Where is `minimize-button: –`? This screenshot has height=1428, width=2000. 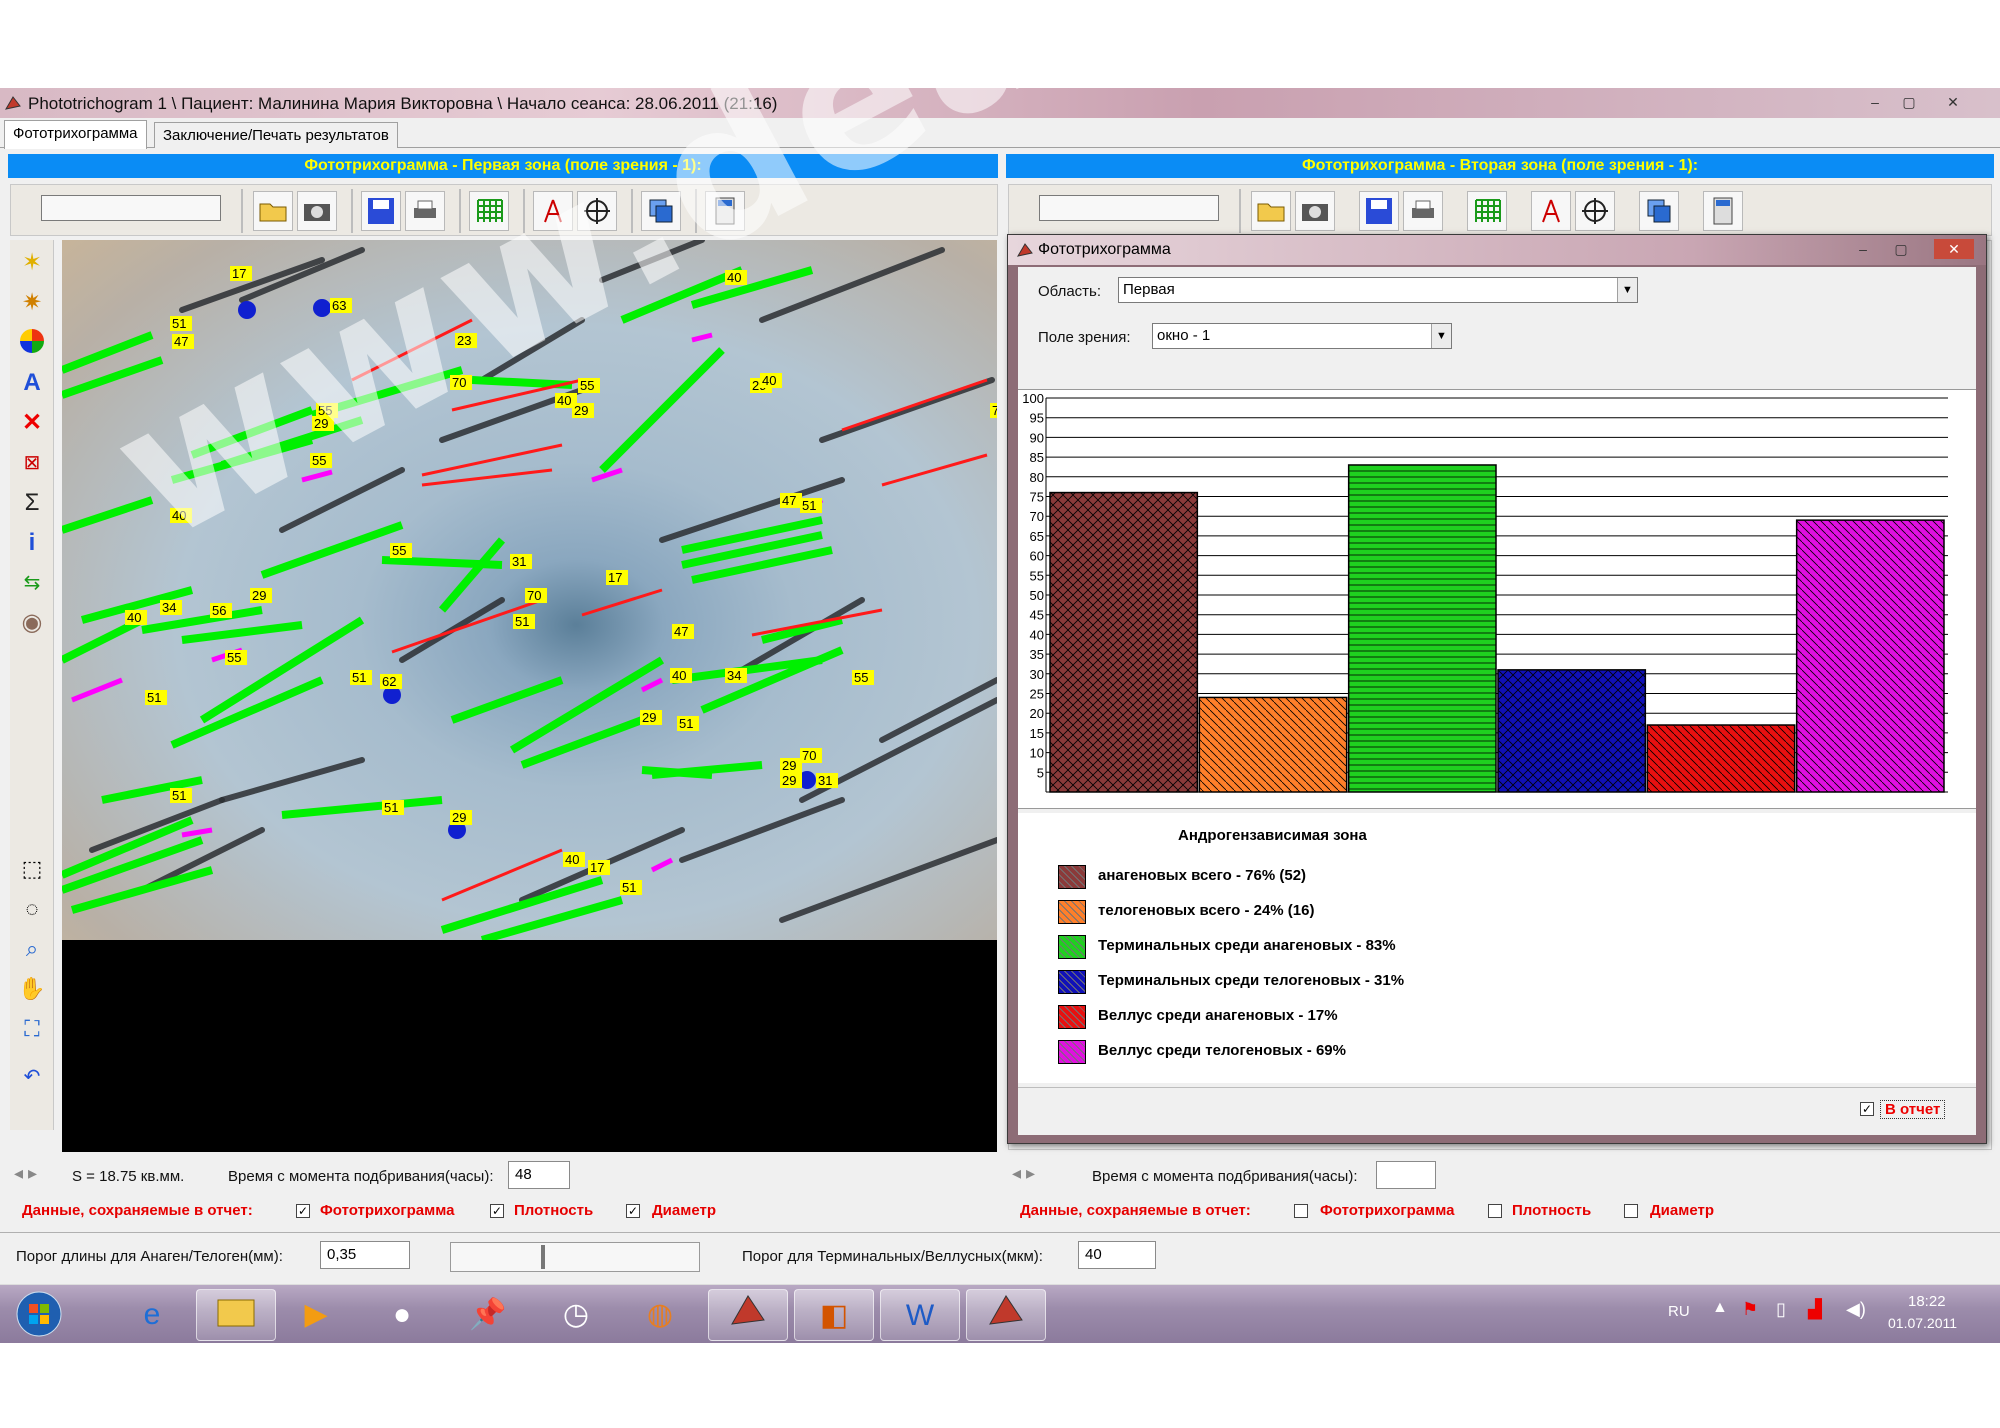 minimize-button: – is located at coordinates (1875, 102).